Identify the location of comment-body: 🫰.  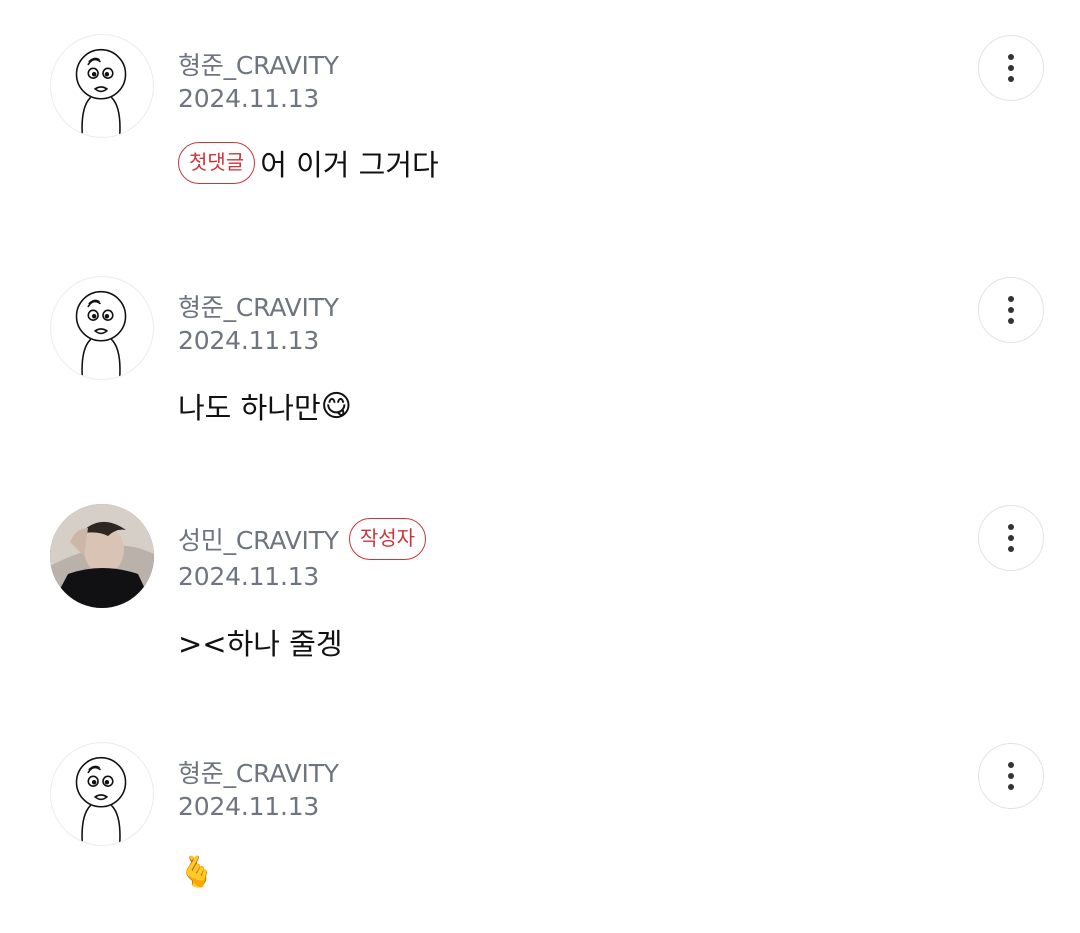
(196, 872).